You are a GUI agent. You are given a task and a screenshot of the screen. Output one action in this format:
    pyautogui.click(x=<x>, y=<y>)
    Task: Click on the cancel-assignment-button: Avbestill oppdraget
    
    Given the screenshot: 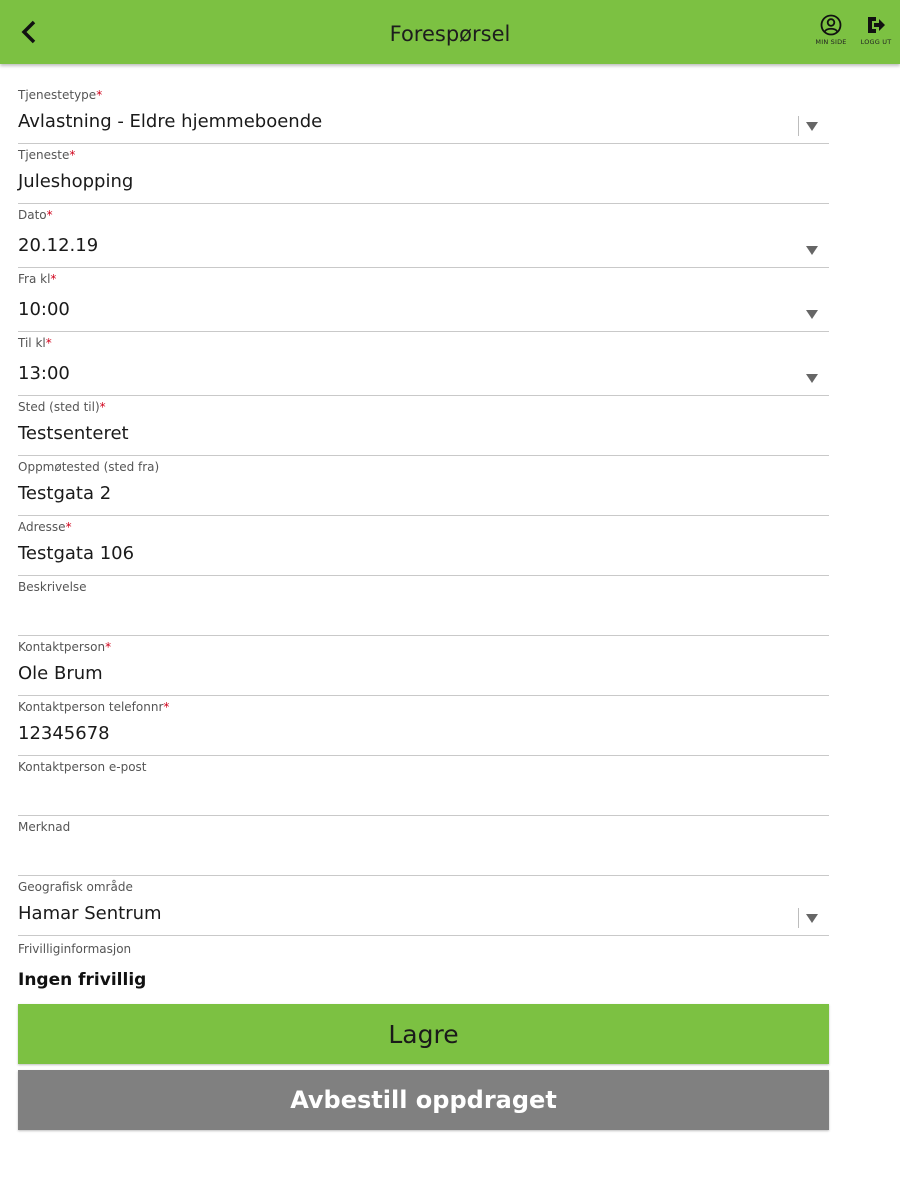 What is the action you would take?
    pyautogui.click(x=423, y=1100)
    